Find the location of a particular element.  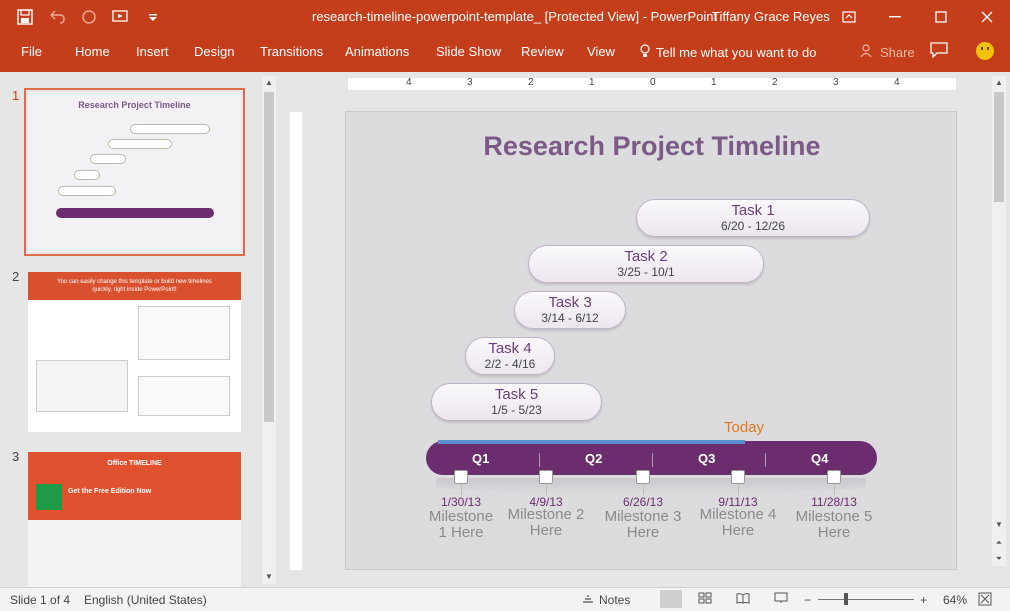

tab-transitions: Transitions is located at coordinates (291, 51).